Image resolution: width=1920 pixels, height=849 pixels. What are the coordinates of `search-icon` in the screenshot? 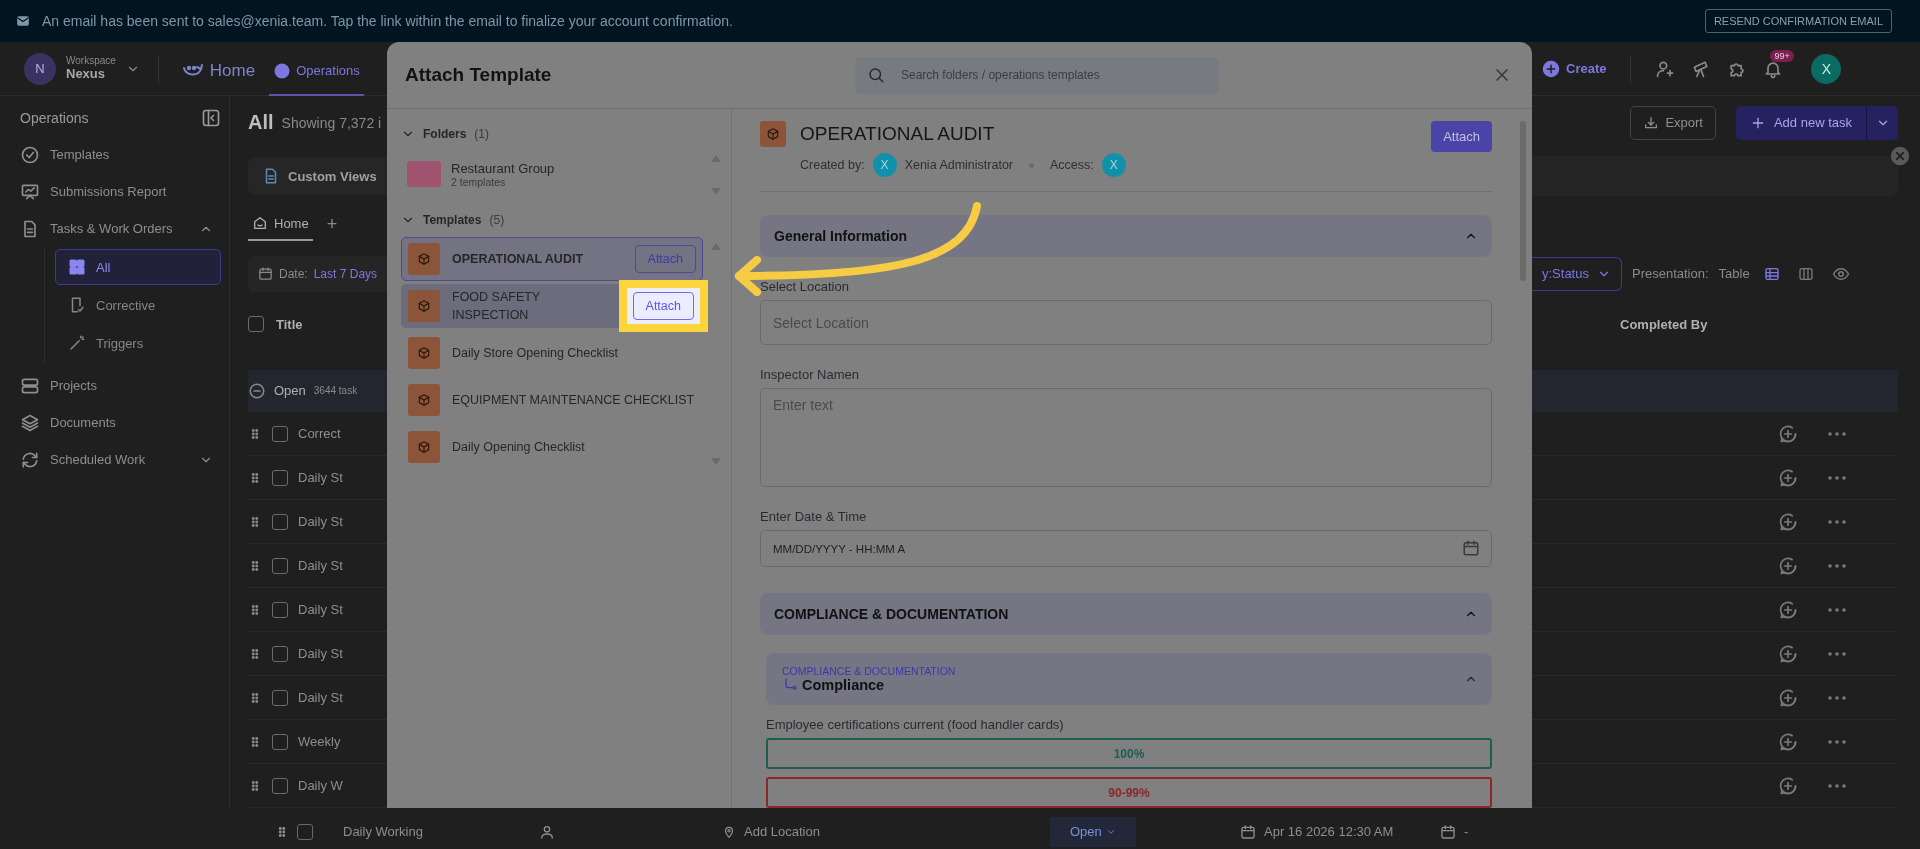 It's located at (876, 74).